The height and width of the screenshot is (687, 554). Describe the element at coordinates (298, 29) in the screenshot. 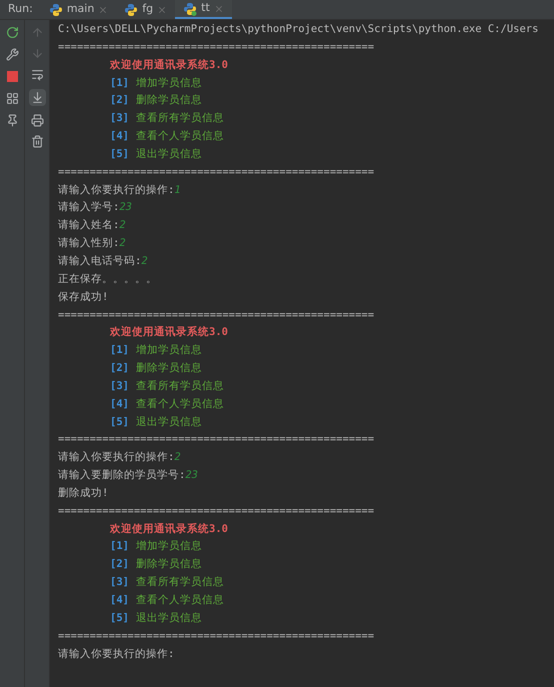

I see `command-line: C:\Users\DELL\PycharmProjects\pythonProject\venv\Scripts\python.exe C:/Users` at that location.